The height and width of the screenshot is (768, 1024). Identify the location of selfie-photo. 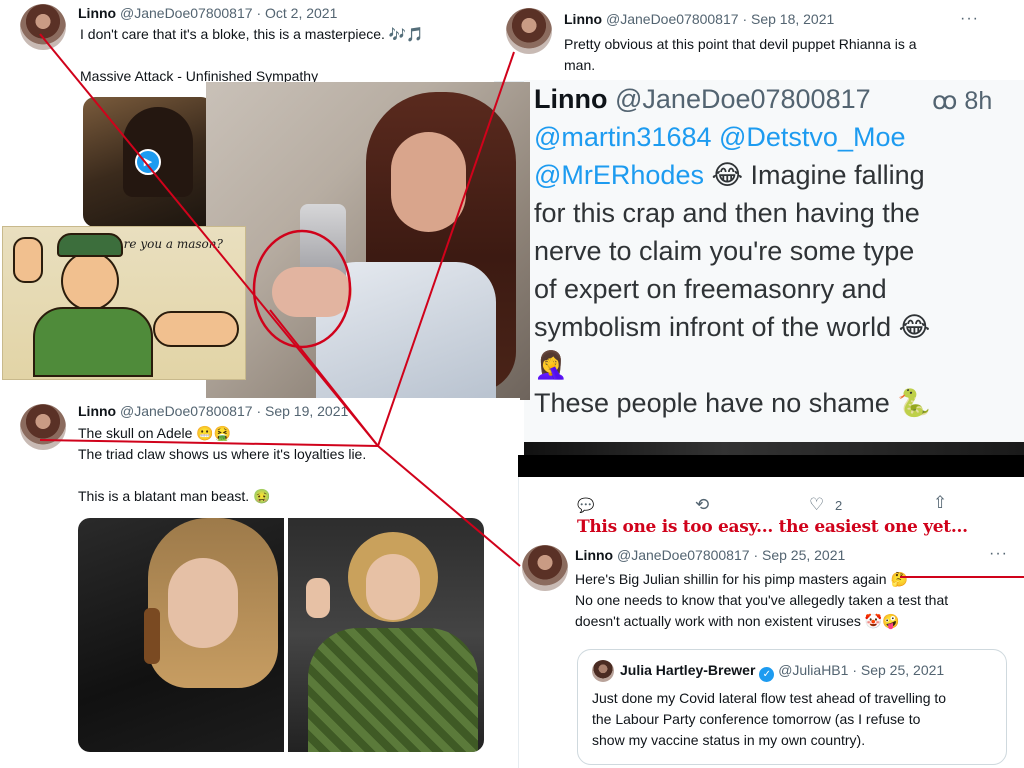
(368, 241).